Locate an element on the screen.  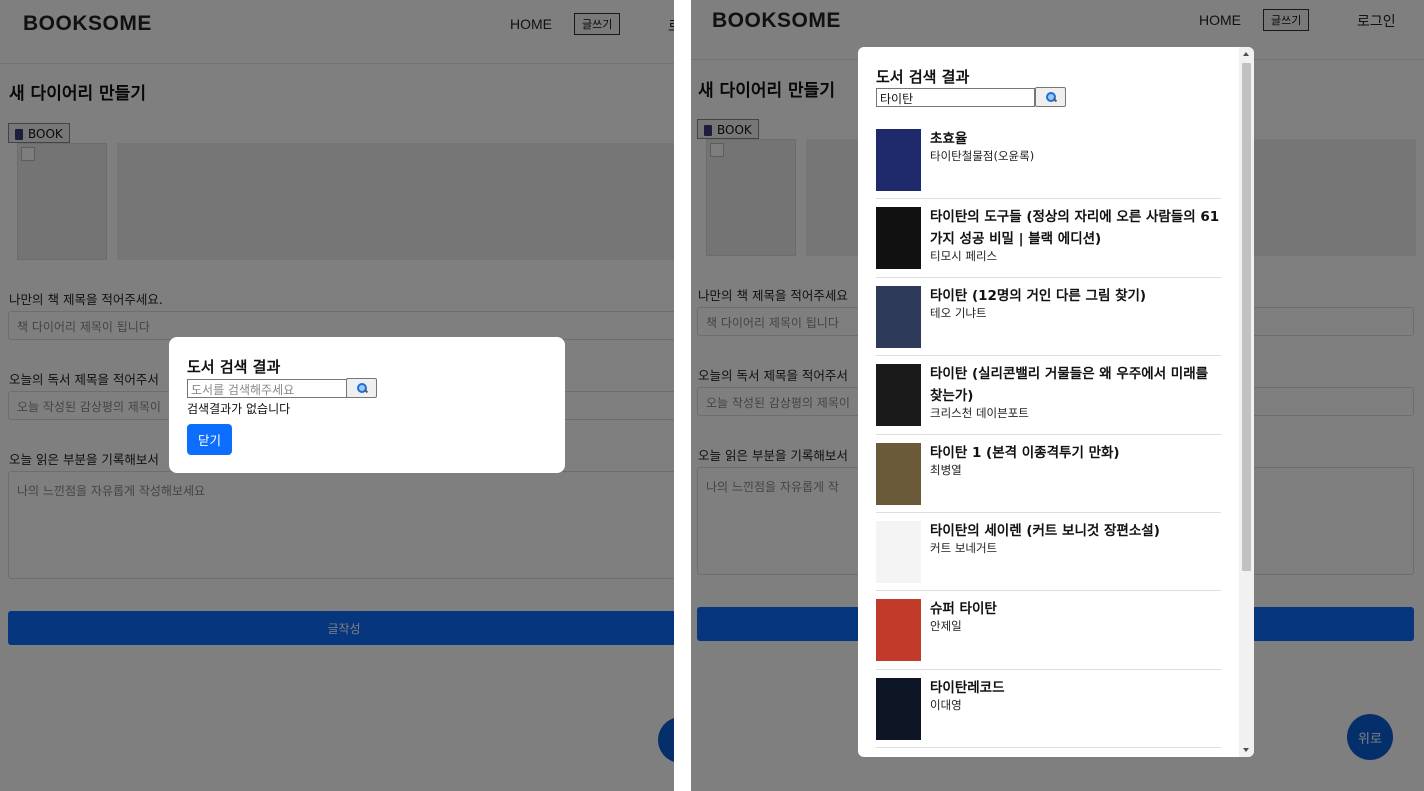
book-title: 타이탄레코드 is located at coordinates (1075, 688).